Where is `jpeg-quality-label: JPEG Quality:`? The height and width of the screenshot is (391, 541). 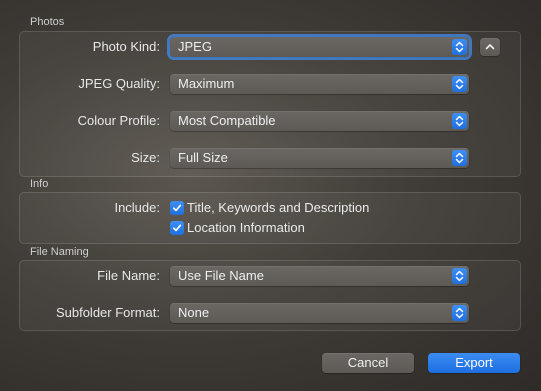
jpeg-quality-label: JPEG Quality: is located at coordinates (119, 83).